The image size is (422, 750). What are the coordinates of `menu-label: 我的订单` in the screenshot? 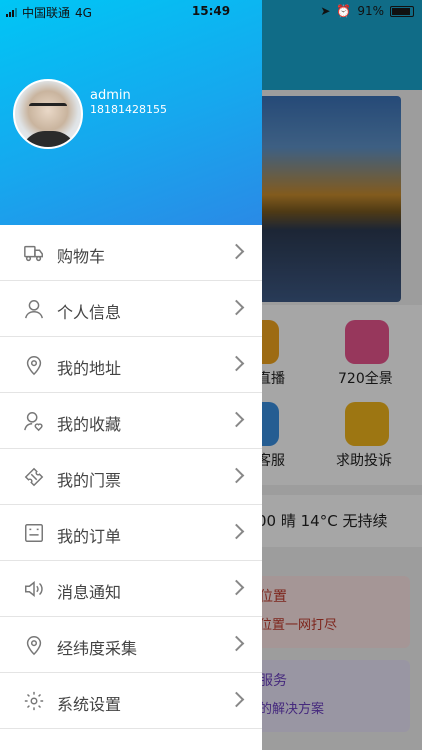 It's located at (89, 536).